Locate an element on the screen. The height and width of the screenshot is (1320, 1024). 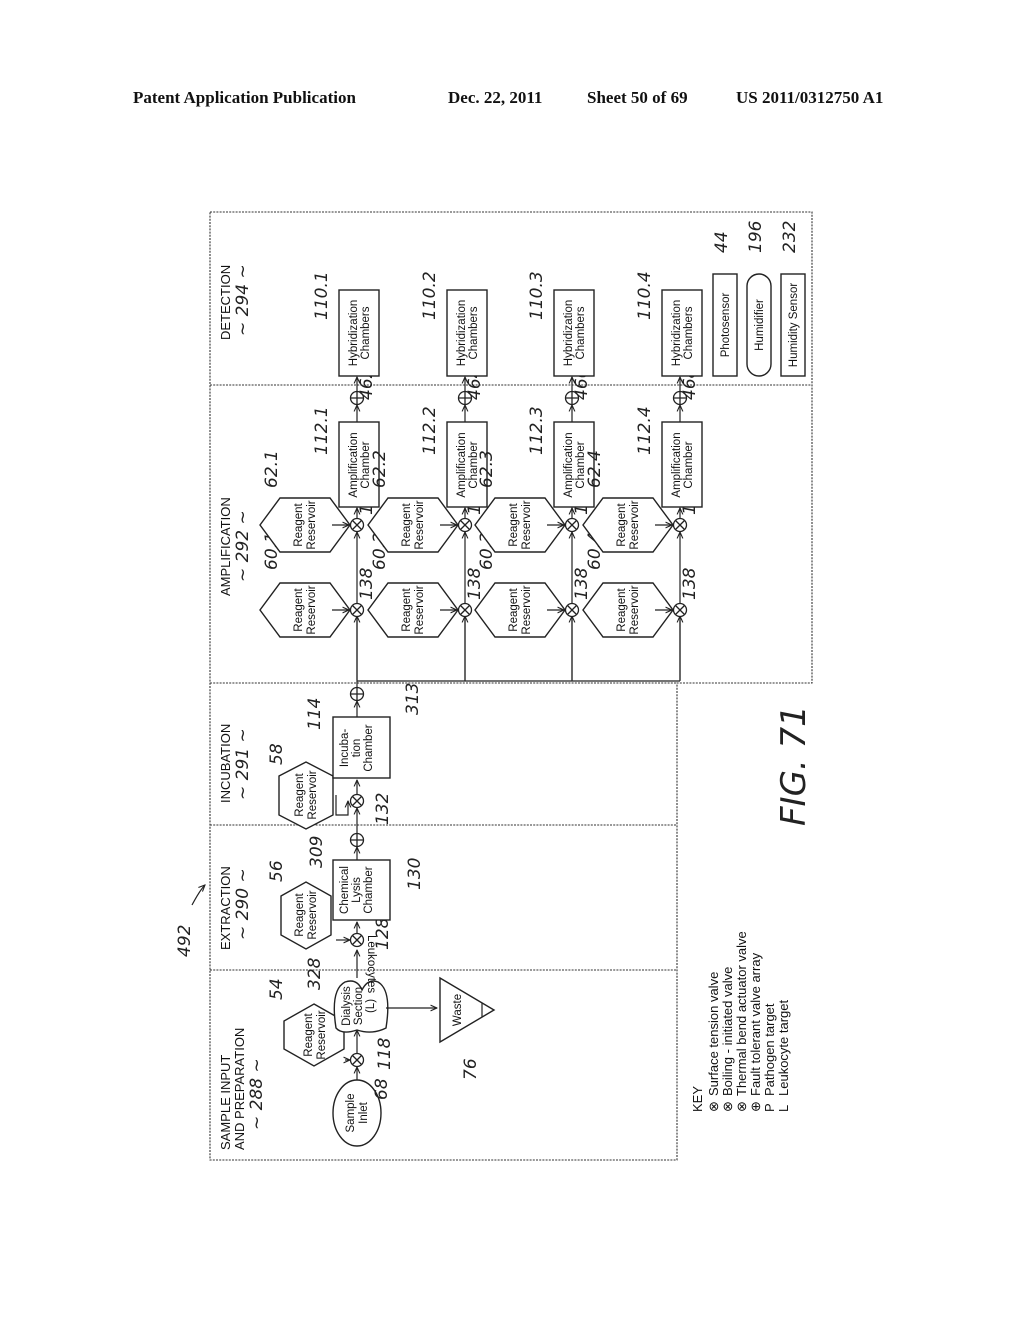
system-ref: 492 is located at coordinates (190, 921).